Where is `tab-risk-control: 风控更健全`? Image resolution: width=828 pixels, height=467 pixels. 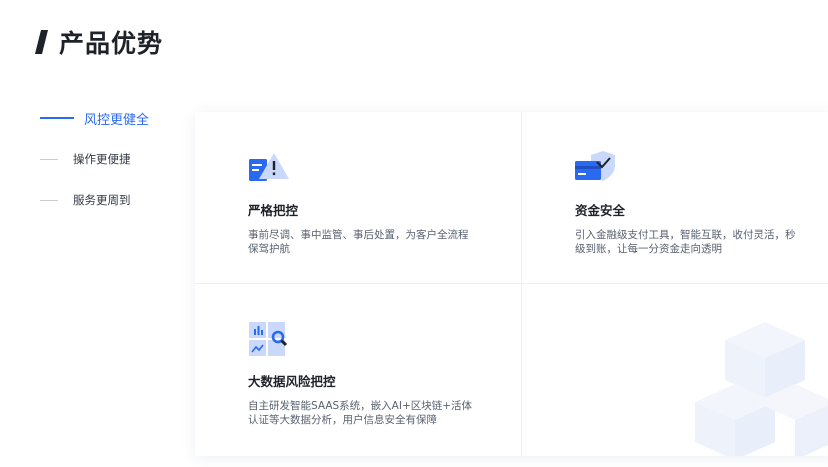 tab-risk-control: 风控更健全 is located at coordinates (94, 118).